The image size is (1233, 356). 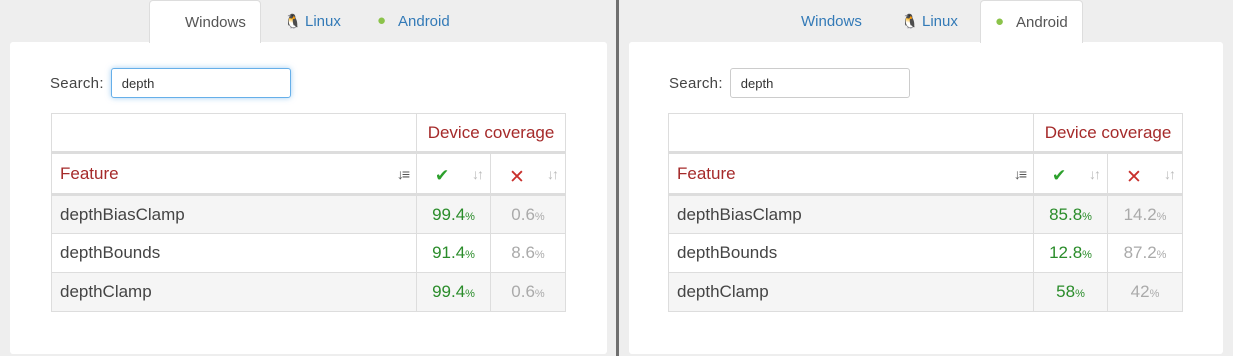 What do you see at coordinates (1140, 252) in the screenshot?
I see `unsupported-number: 87.2` at bounding box center [1140, 252].